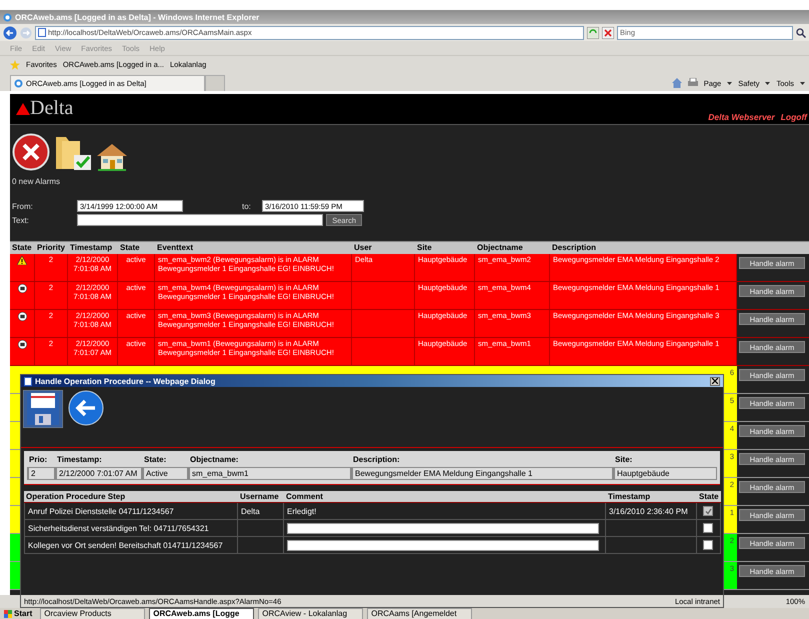 The height and width of the screenshot is (619, 809). I want to click on column-header: Site, so click(424, 248).